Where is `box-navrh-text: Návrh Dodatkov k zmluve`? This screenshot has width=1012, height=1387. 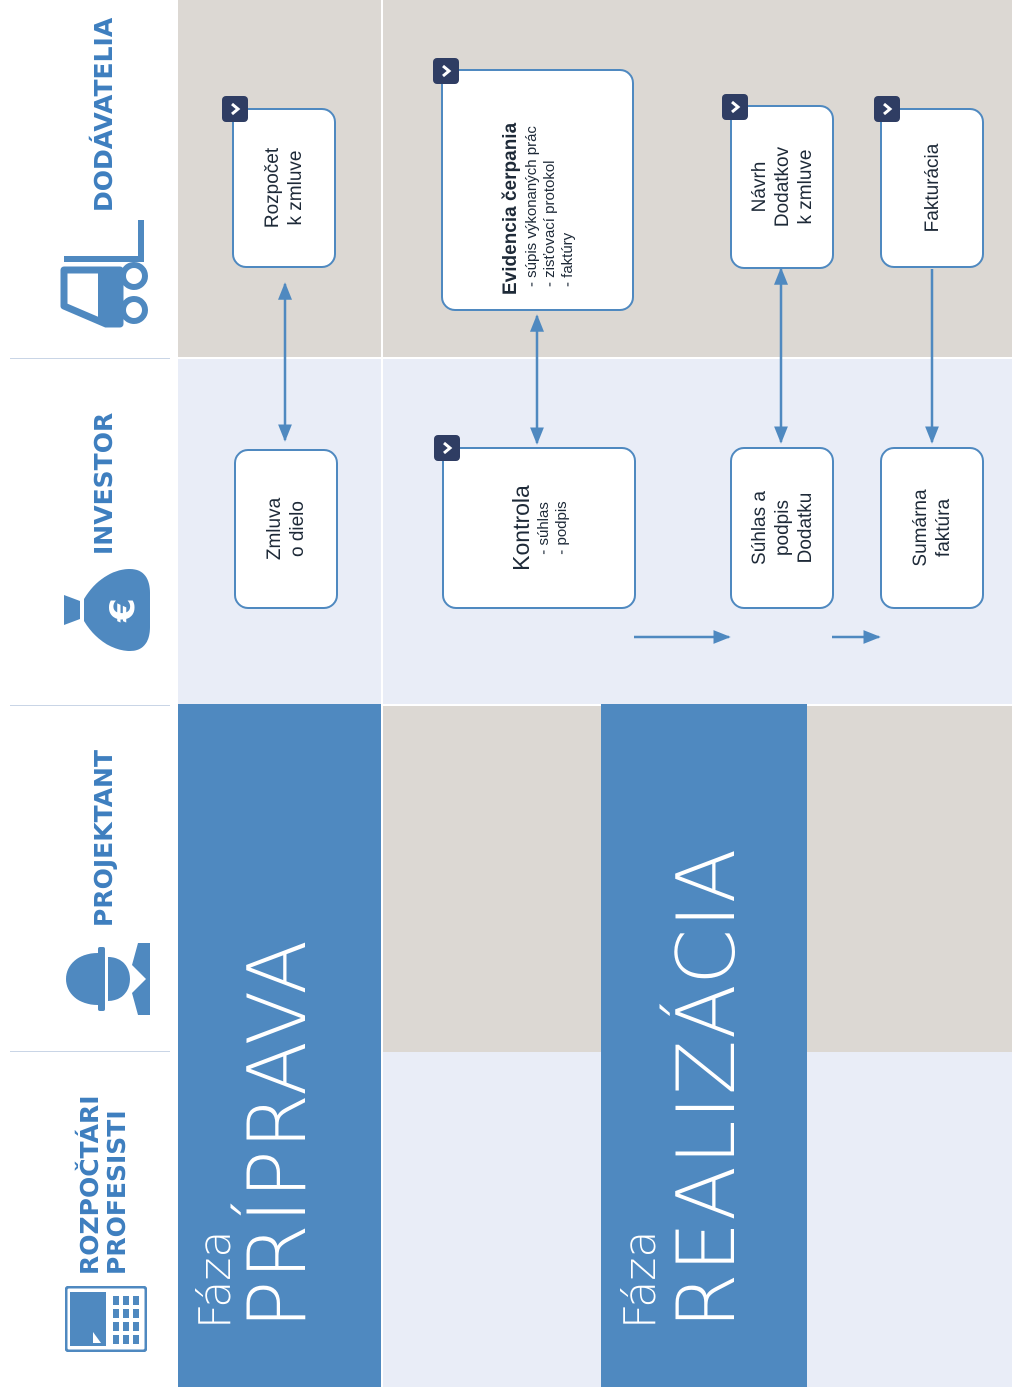
box-navrh-text: Návrh Dodatkov k zmluve is located at coordinates (782, 187).